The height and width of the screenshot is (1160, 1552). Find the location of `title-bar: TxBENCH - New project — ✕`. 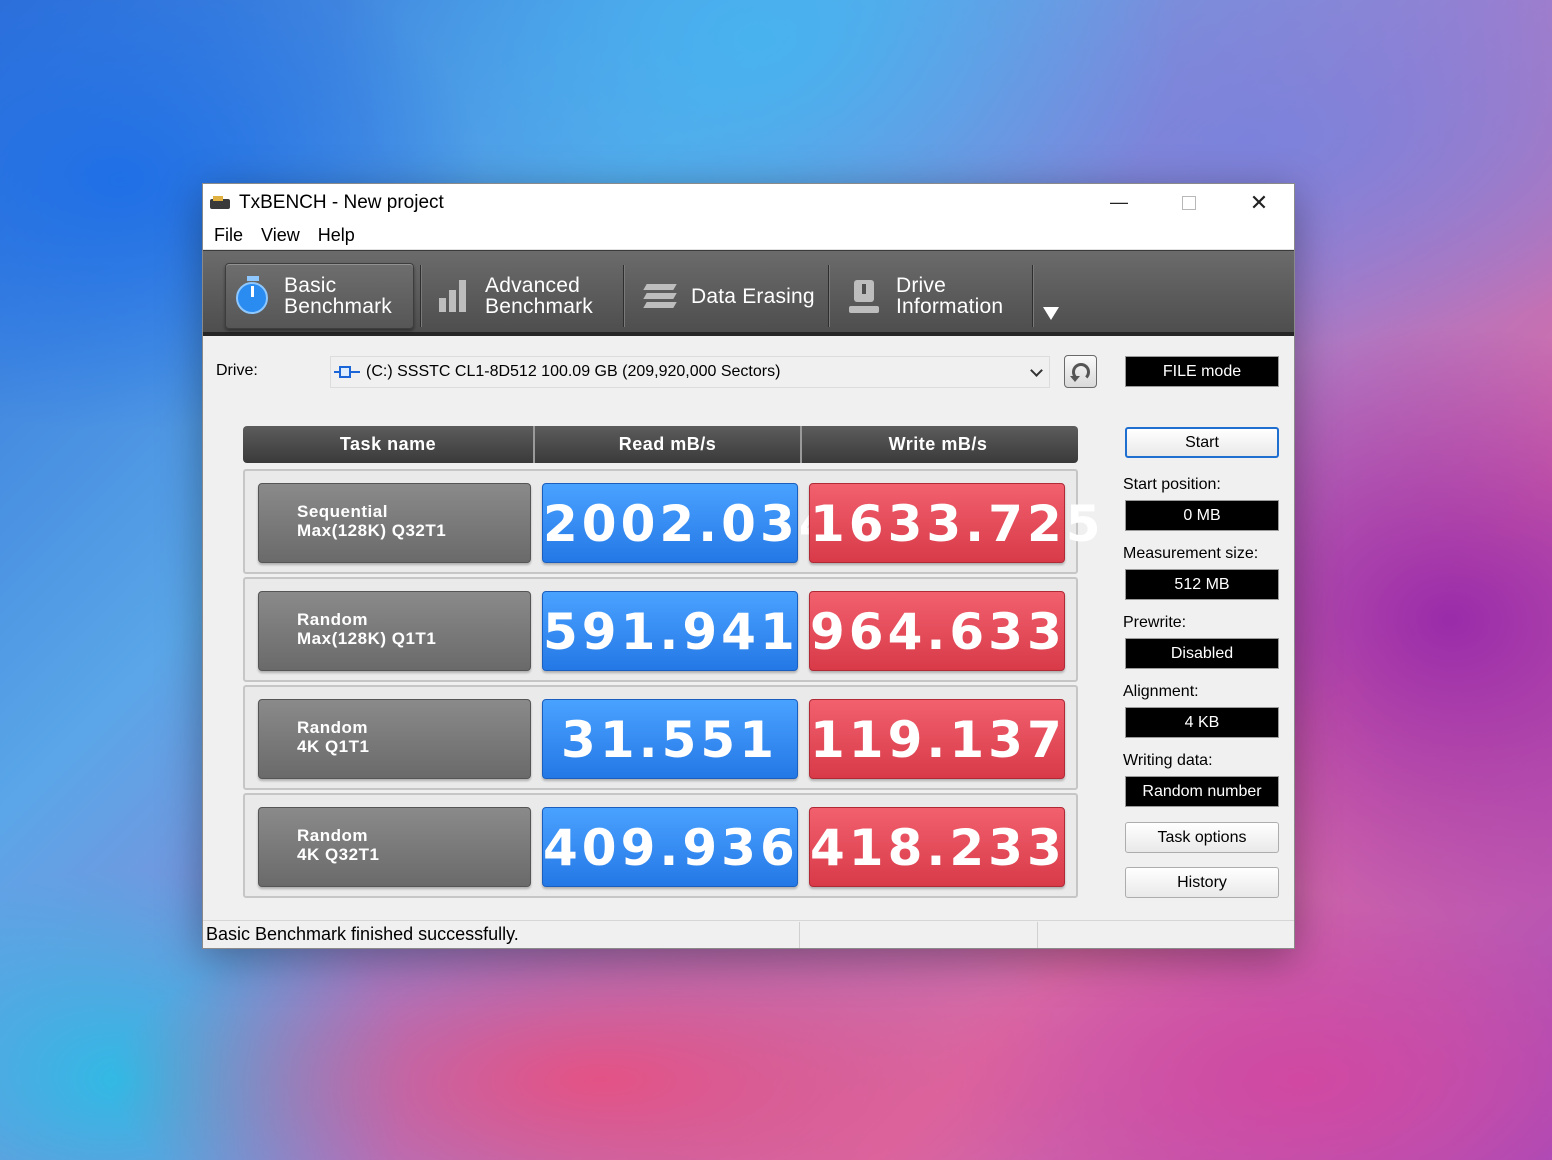

title-bar: TxBENCH - New project — ✕ is located at coordinates (748, 202).